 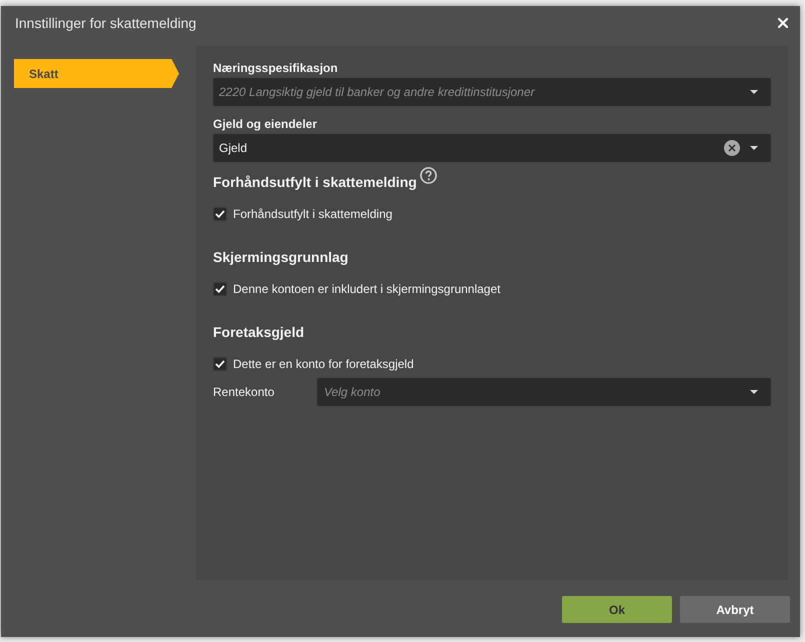 I want to click on cancel-button: Avbryt, so click(x=735, y=609).